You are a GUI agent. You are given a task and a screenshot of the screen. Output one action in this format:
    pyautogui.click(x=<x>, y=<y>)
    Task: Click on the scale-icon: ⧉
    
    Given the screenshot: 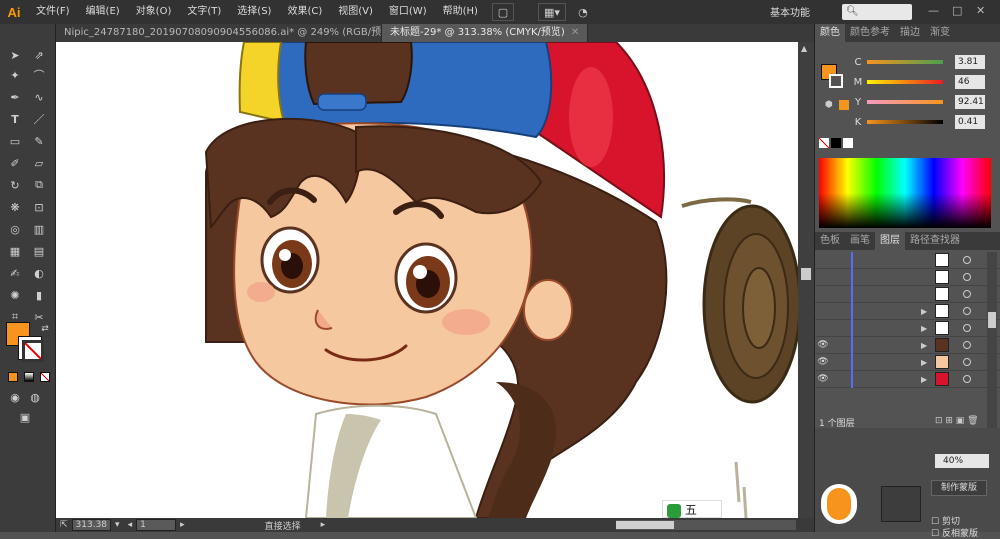 What is the action you would take?
    pyautogui.click(x=39, y=185)
    